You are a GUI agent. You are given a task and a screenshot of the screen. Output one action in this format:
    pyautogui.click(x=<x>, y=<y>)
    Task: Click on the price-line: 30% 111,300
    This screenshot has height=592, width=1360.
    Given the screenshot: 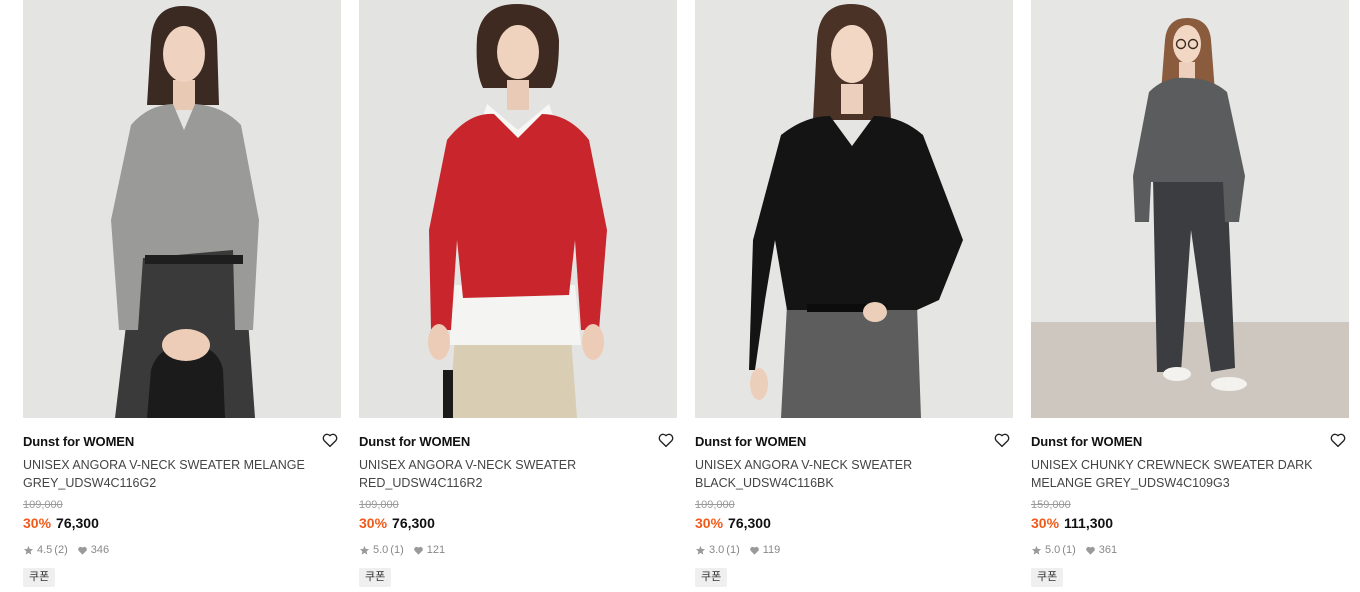 What is the action you would take?
    pyautogui.click(x=1072, y=523)
    